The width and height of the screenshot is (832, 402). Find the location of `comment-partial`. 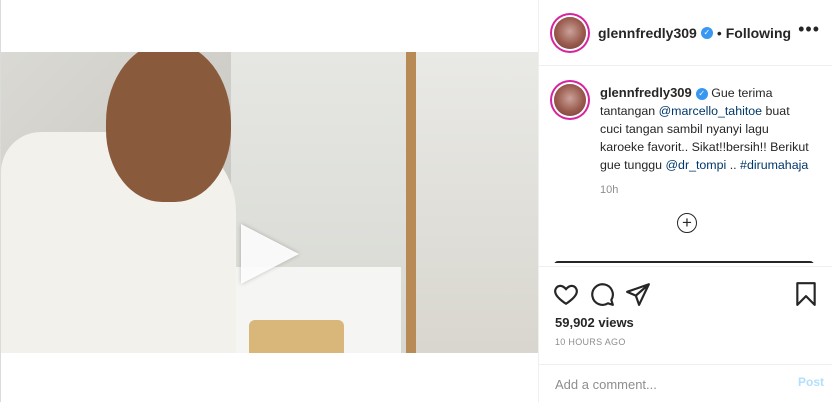

comment-partial is located at coordinates (684, 262).